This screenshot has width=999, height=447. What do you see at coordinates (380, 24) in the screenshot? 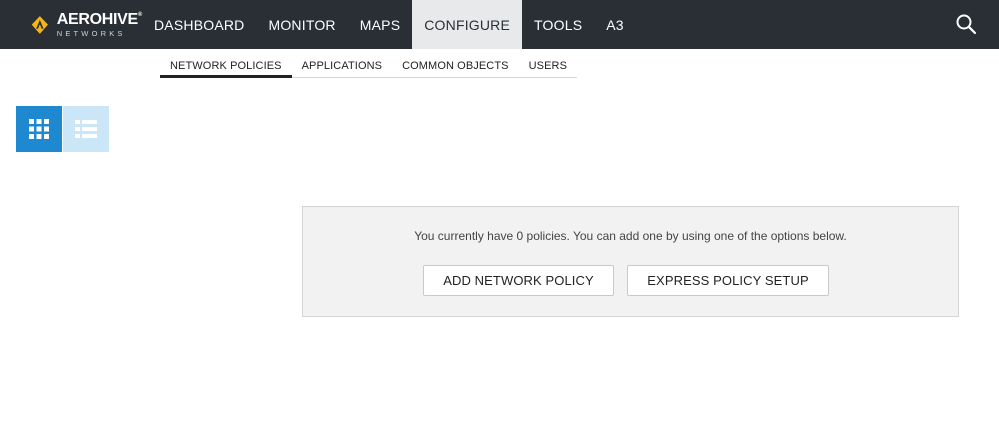
I see `nav-item-maps: MAPS` at bounding box center [380, 24].